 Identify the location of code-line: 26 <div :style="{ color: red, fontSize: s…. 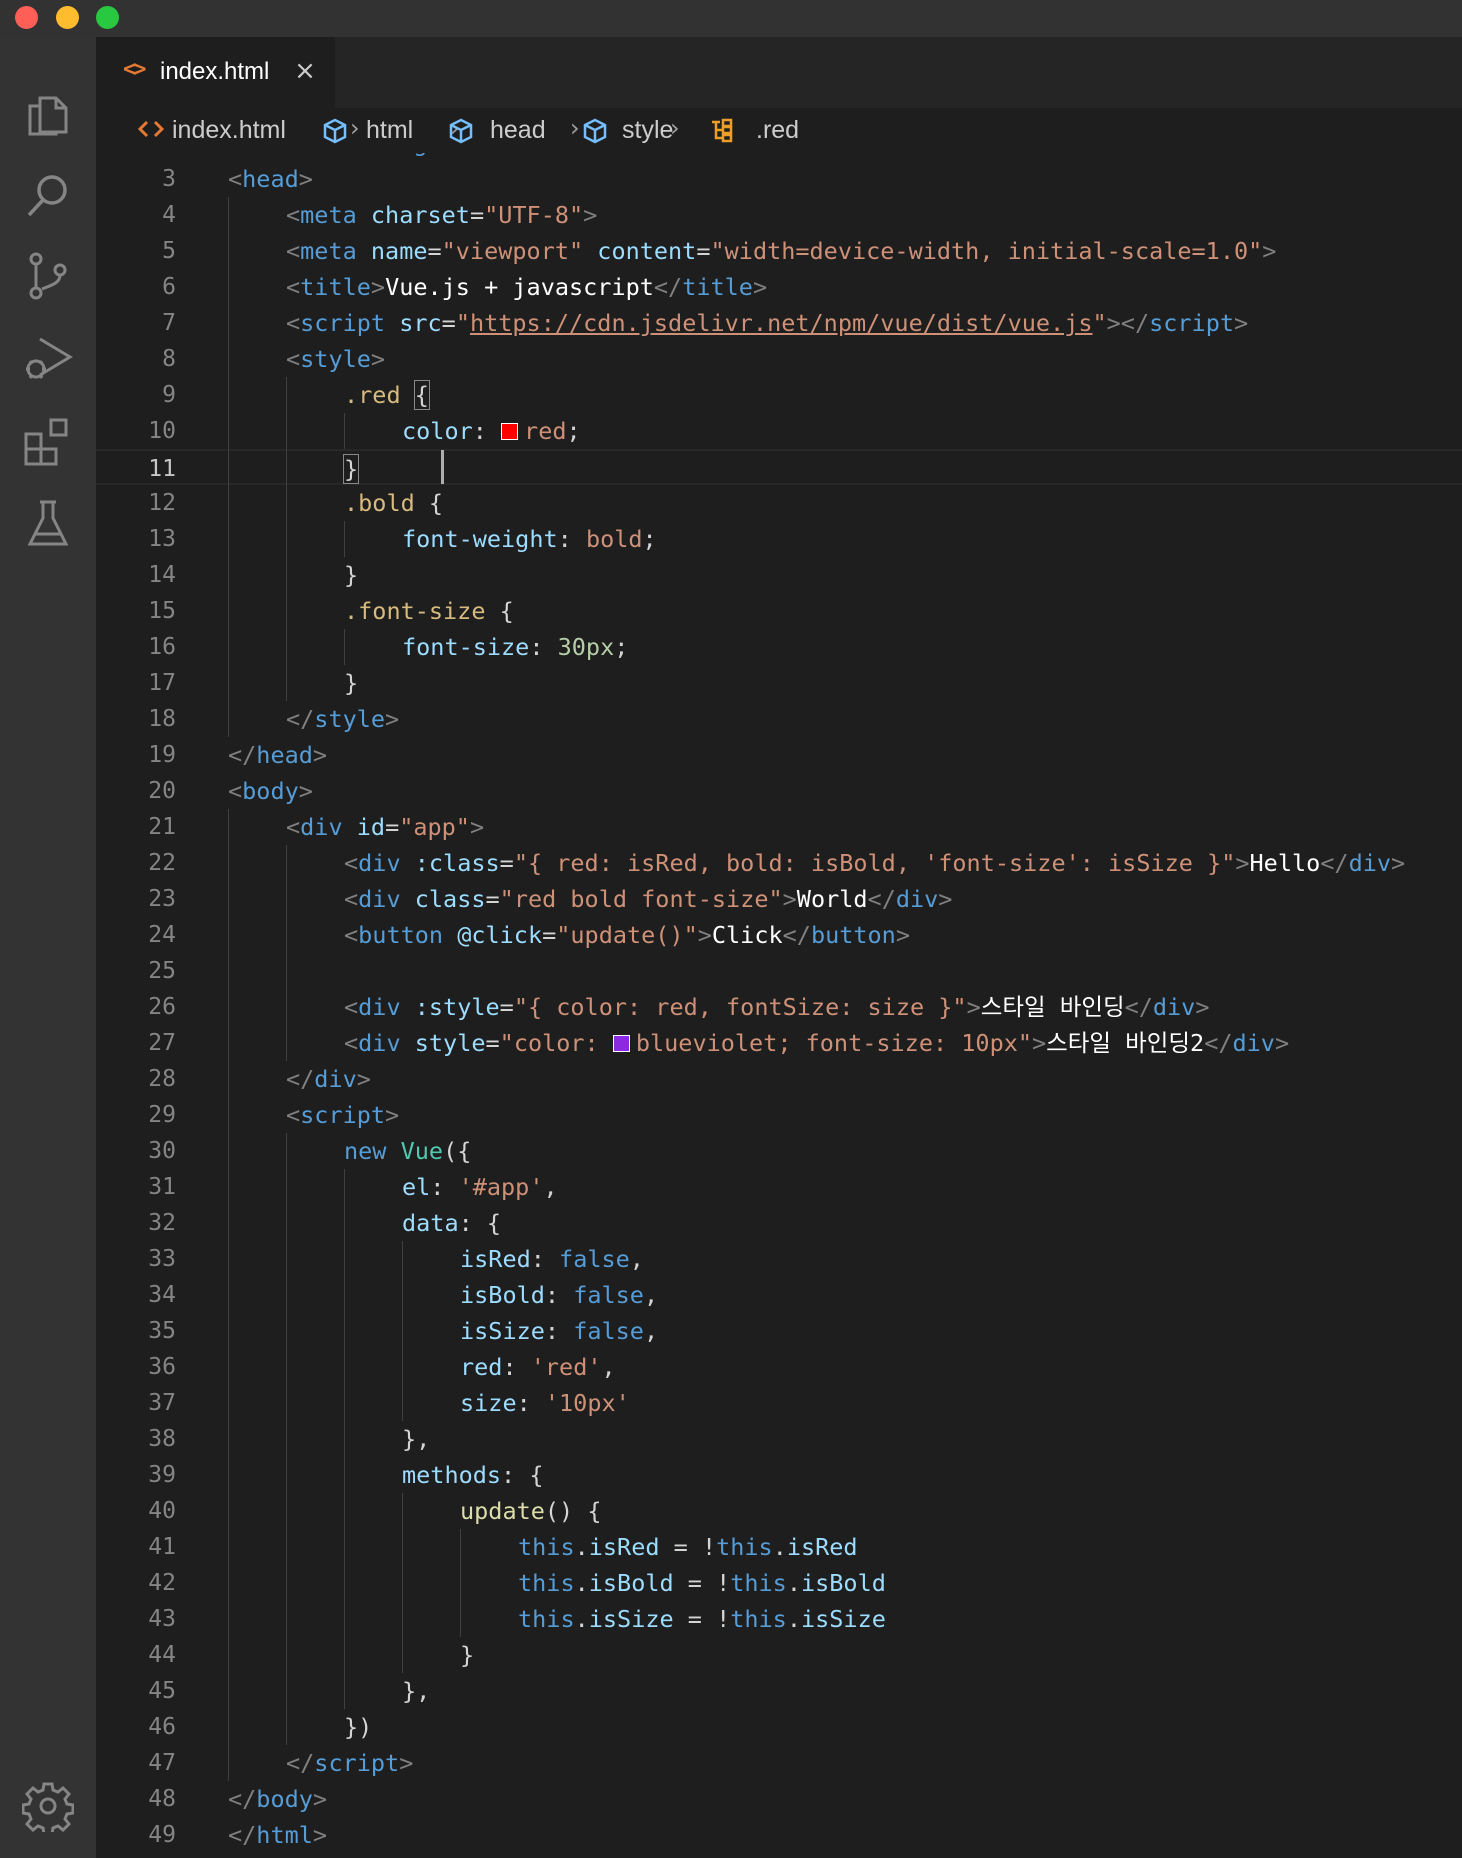
(779, 1007).